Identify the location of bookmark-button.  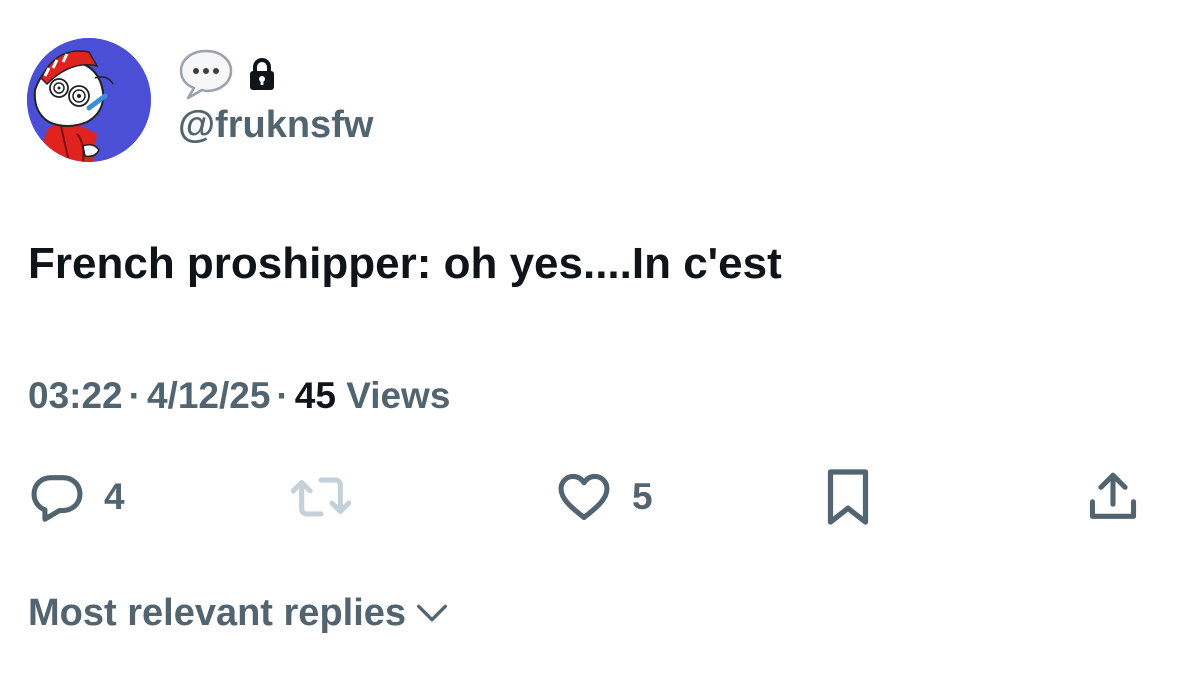
(848, 497).